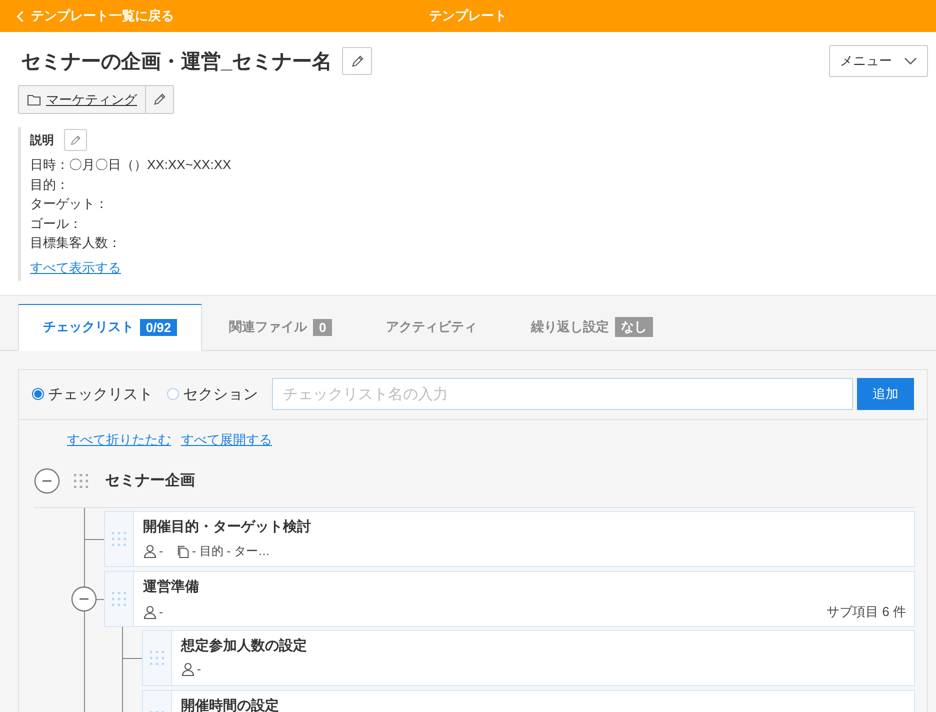 The width and height of the screenshot is (936, 712). Describe the element at coordinates (431, 327) in the screenshot. I see `tab: アクティビティ` at that location.